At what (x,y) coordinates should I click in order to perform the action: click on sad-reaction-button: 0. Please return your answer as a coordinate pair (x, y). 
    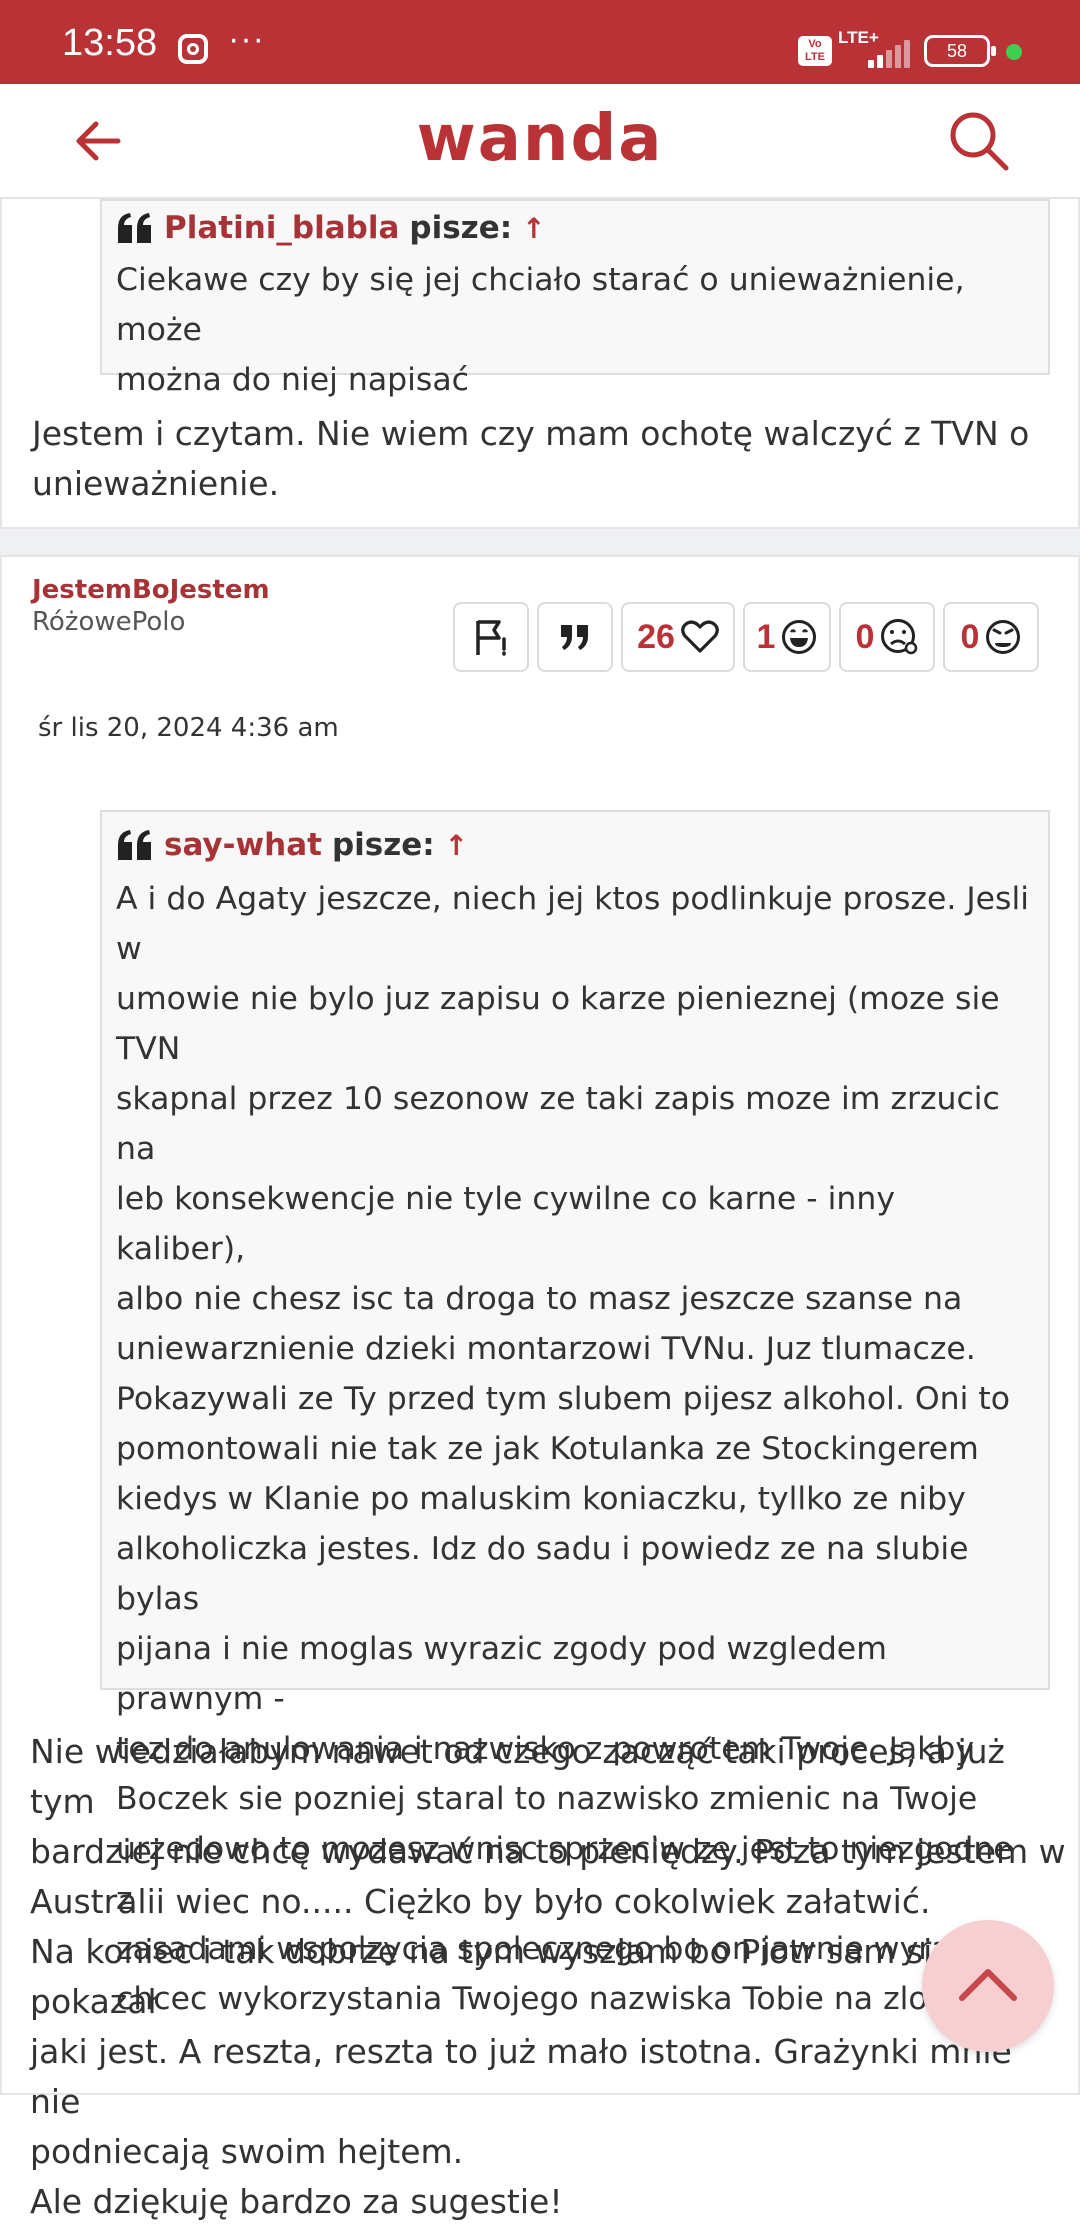
    Looking at the image, I should click on (887, 637).